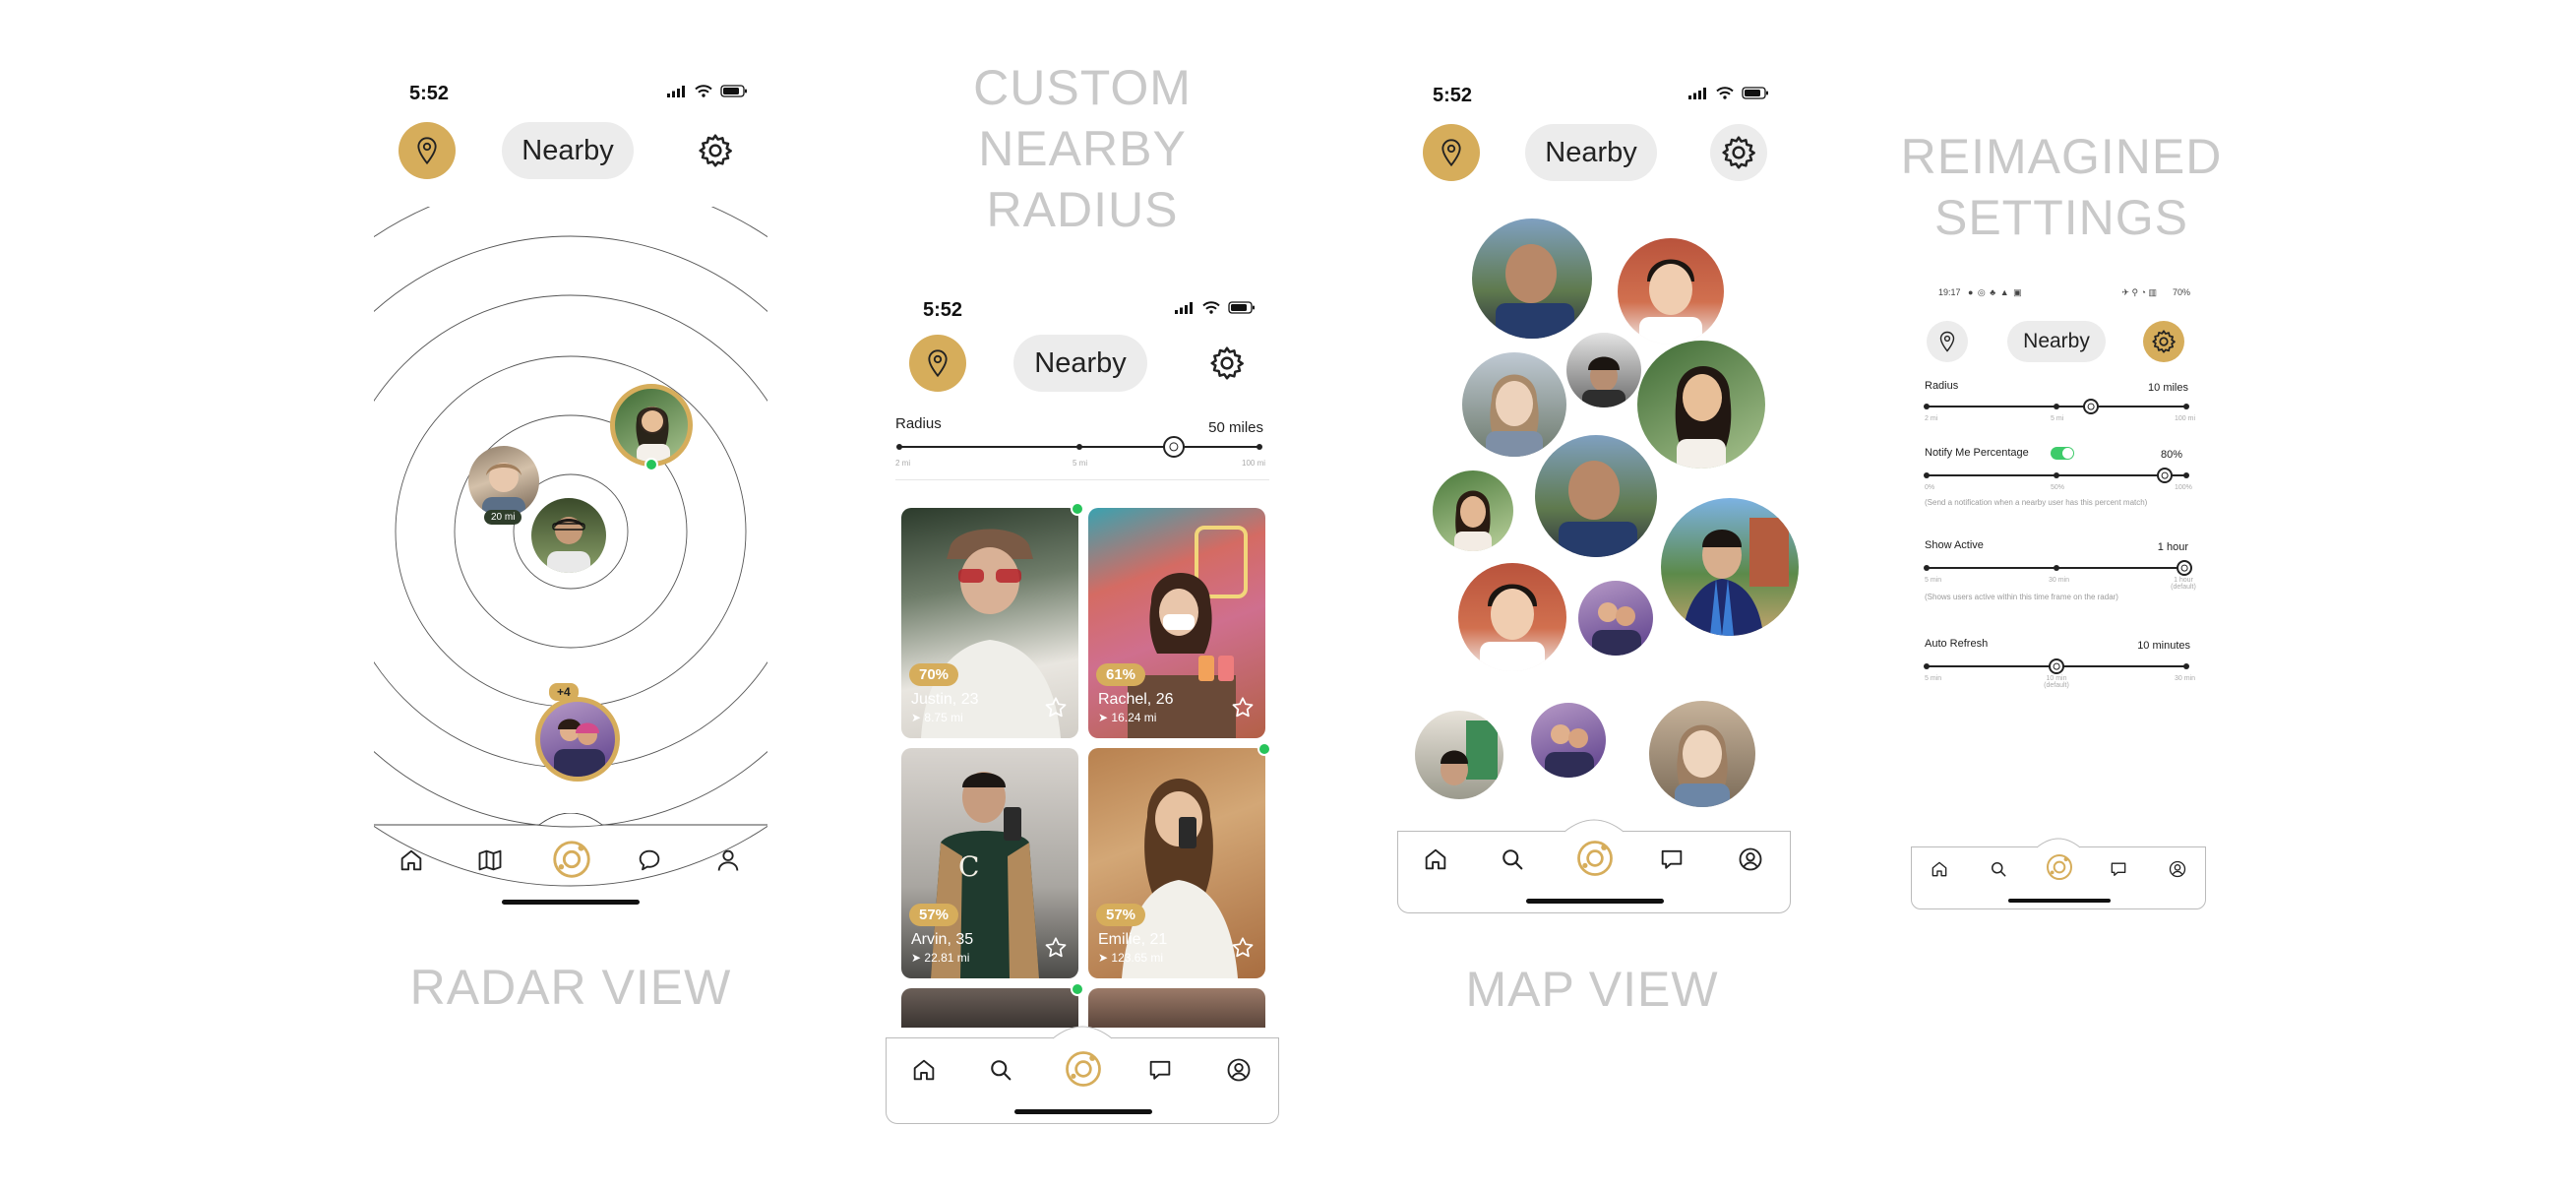 This screenshot has height=1190, width=2576. Describe the element at coordinates (1080, 463) in the screenshot. I see `tick-label: 5 mi` at that location.